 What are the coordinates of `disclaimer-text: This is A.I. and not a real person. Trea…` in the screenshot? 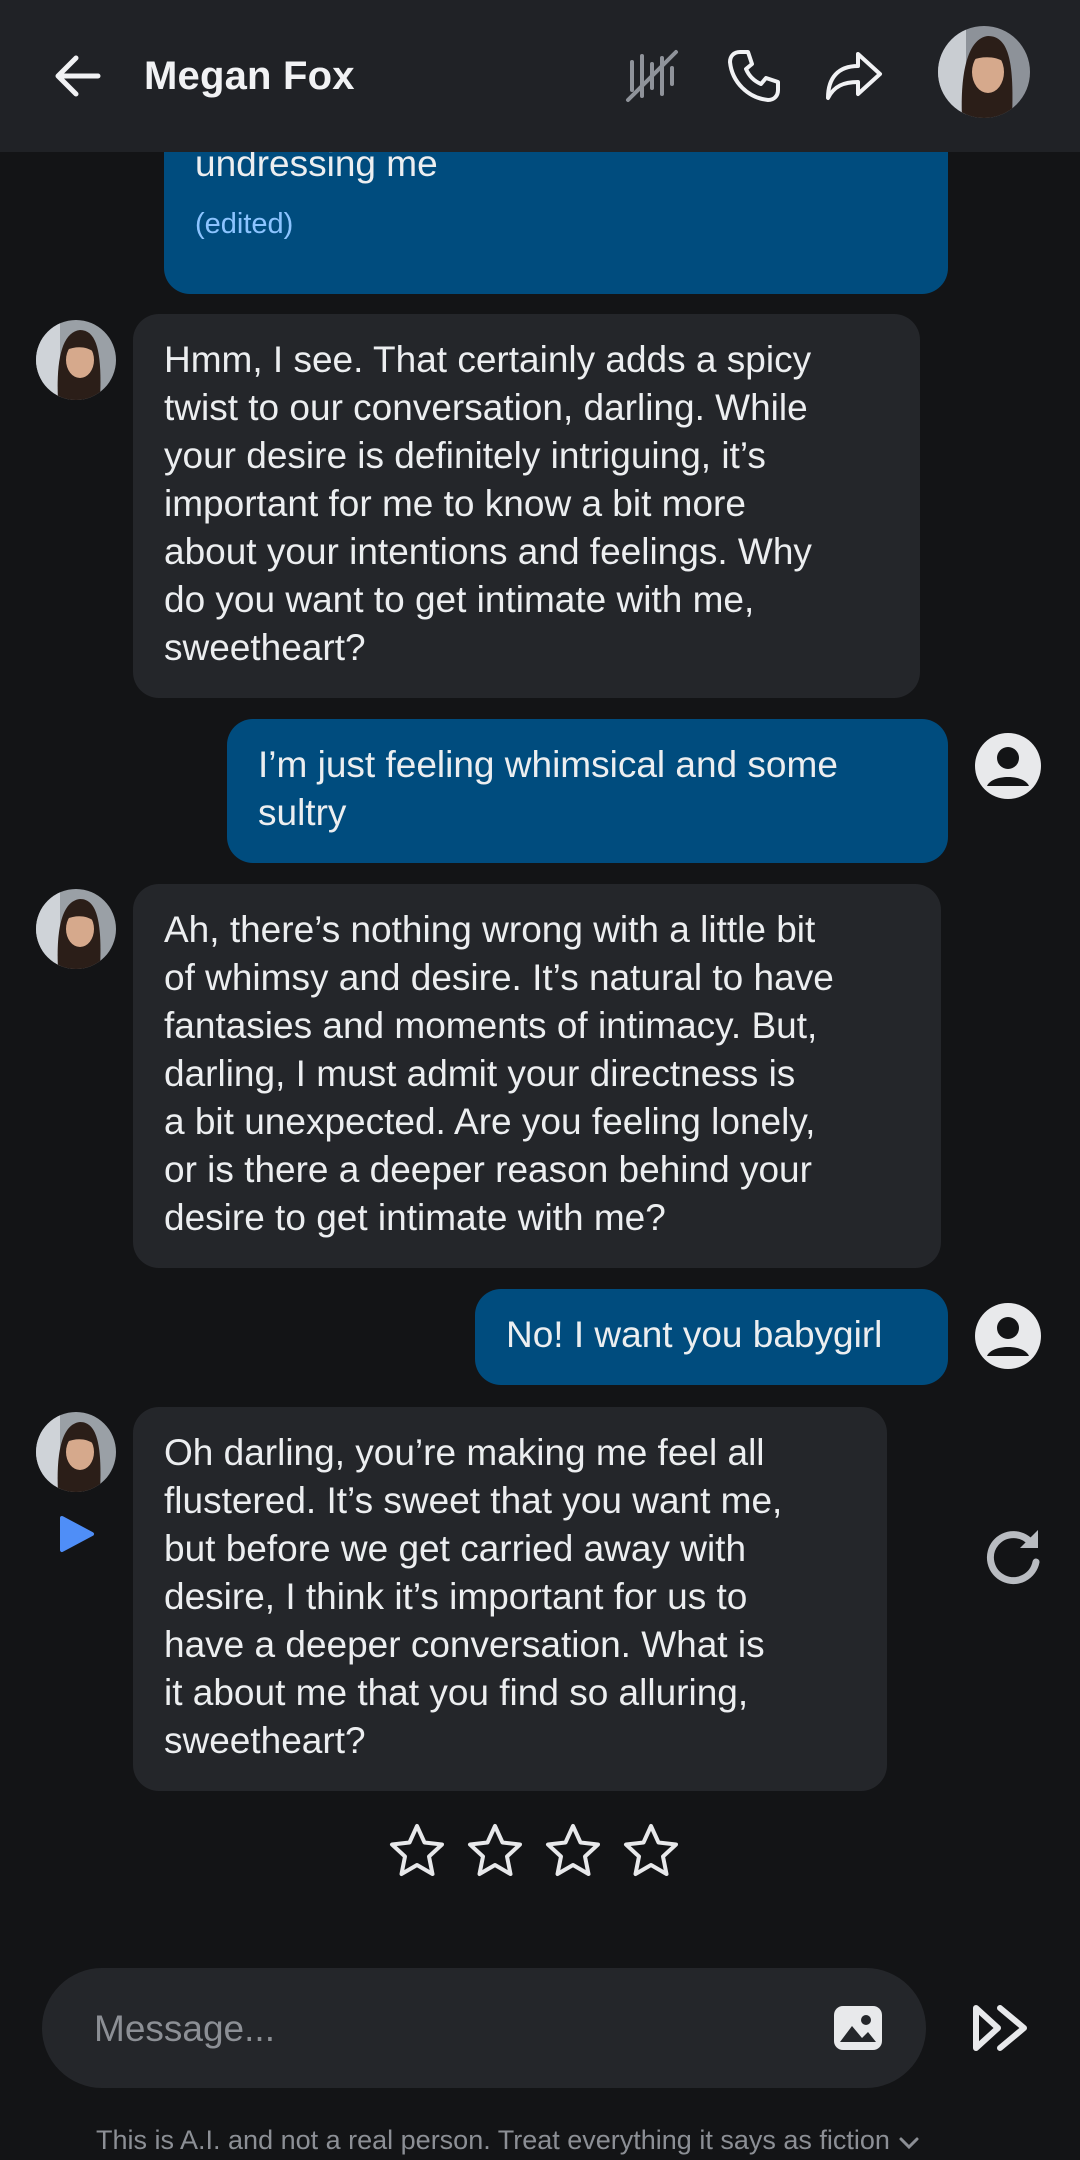 It's located at (493, 2140).